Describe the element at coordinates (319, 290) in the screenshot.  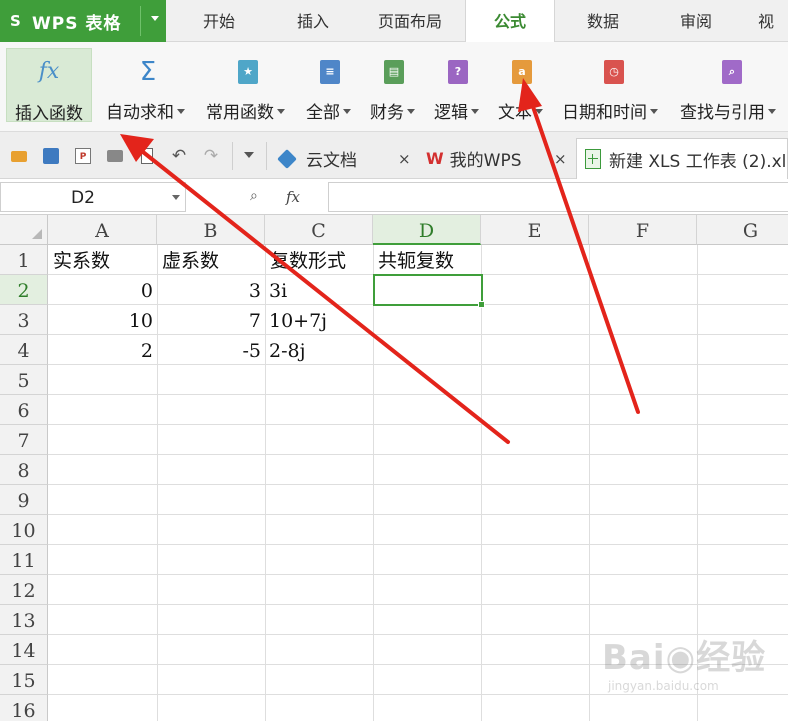
I see `cell-c2: 3i` at that location.